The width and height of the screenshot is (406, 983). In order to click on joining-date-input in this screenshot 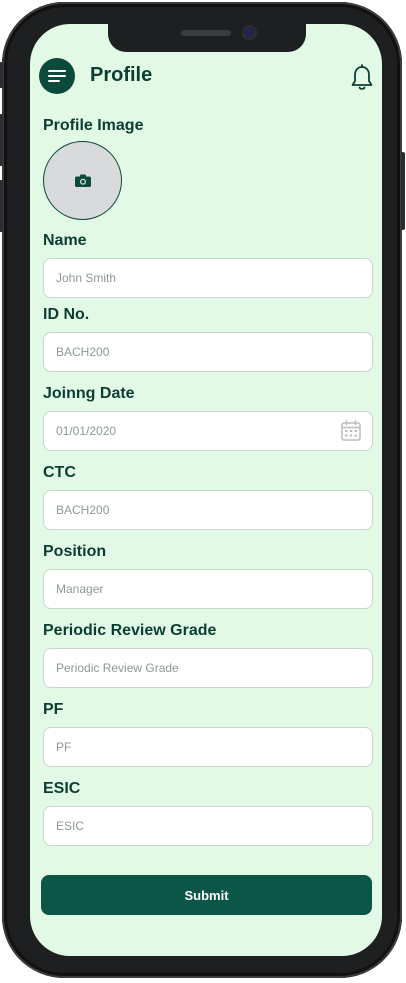, I will do `click(208, 431)`.